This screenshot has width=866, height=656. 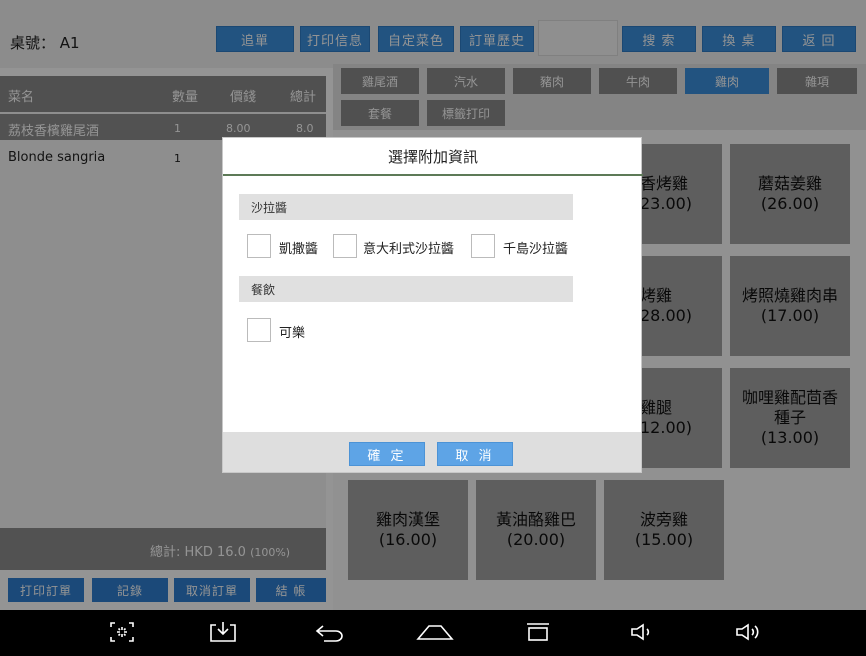 I want to click on option-label-caesar: 凱撒醬, so click(x=299, y=249).